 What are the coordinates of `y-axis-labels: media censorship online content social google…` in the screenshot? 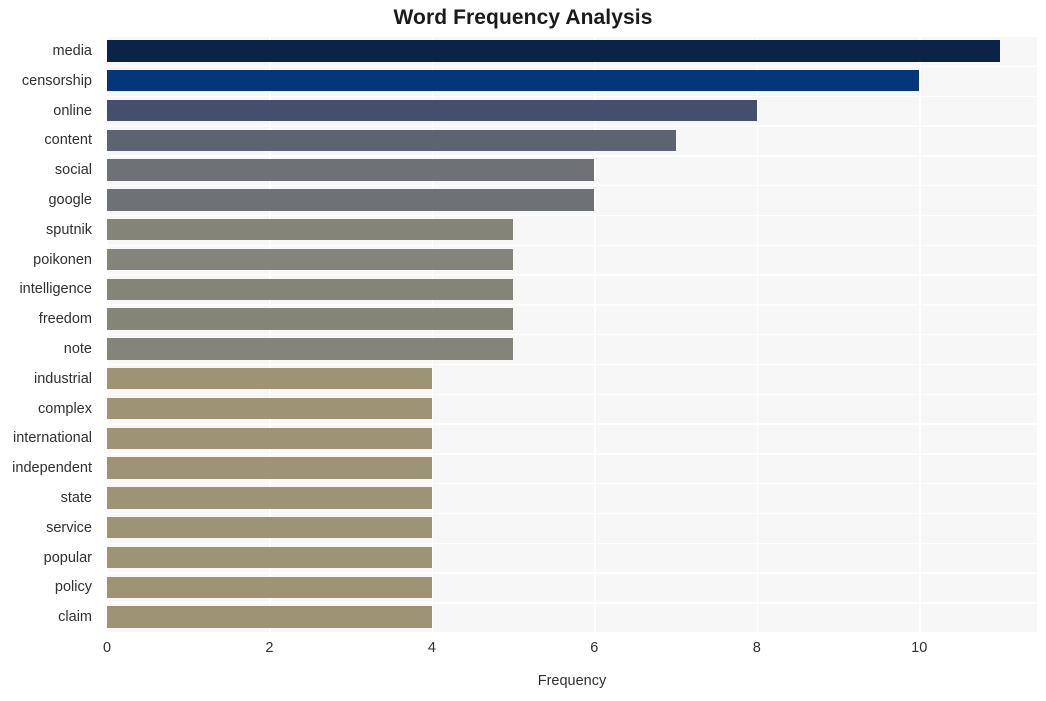 It's located at (50, 334).